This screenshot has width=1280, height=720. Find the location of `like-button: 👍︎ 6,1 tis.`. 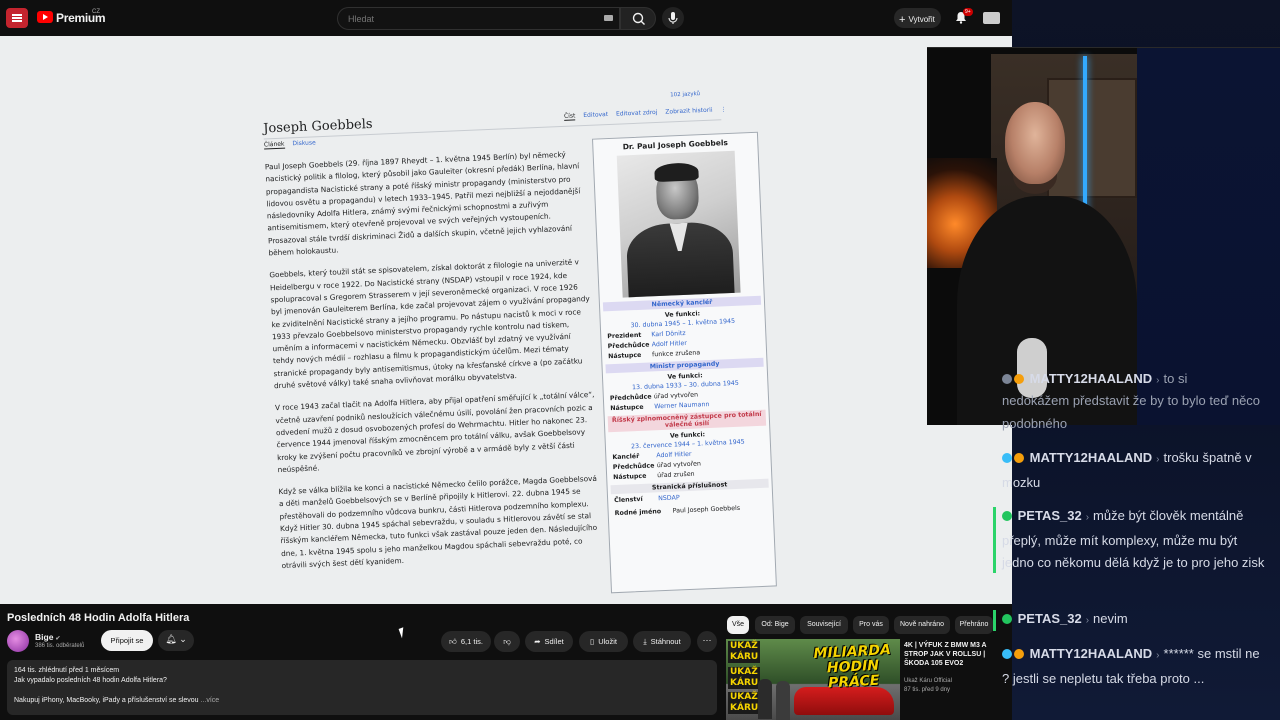

like-button: 👍︎ 6,1 tis. is located at coordinates (466, 641).